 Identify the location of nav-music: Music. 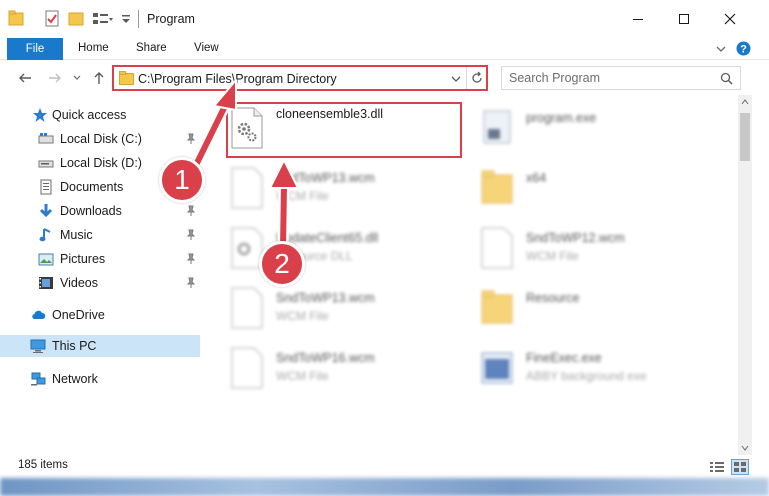
(100, 235).